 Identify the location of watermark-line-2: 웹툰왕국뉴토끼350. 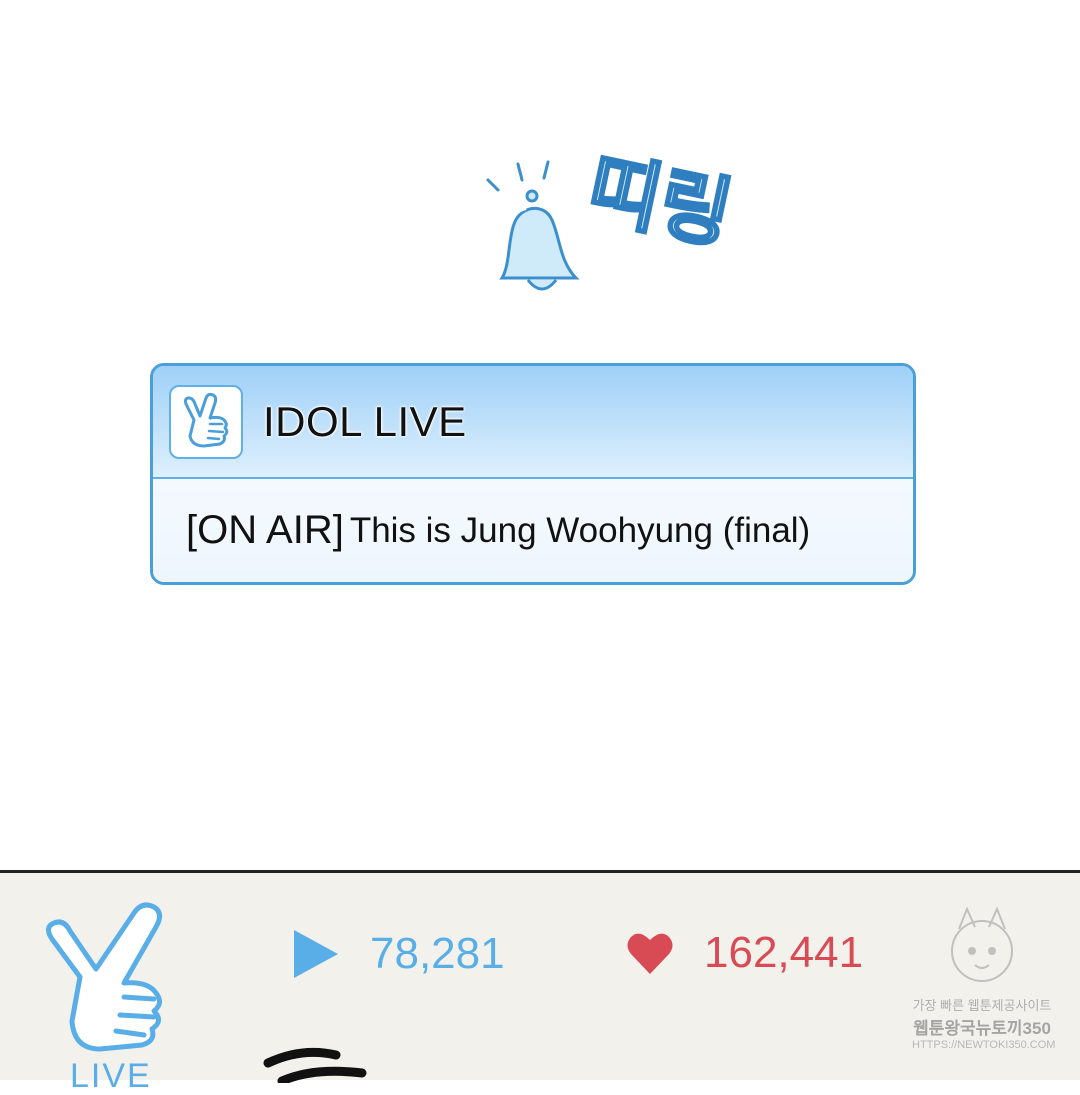
(982, 1028).